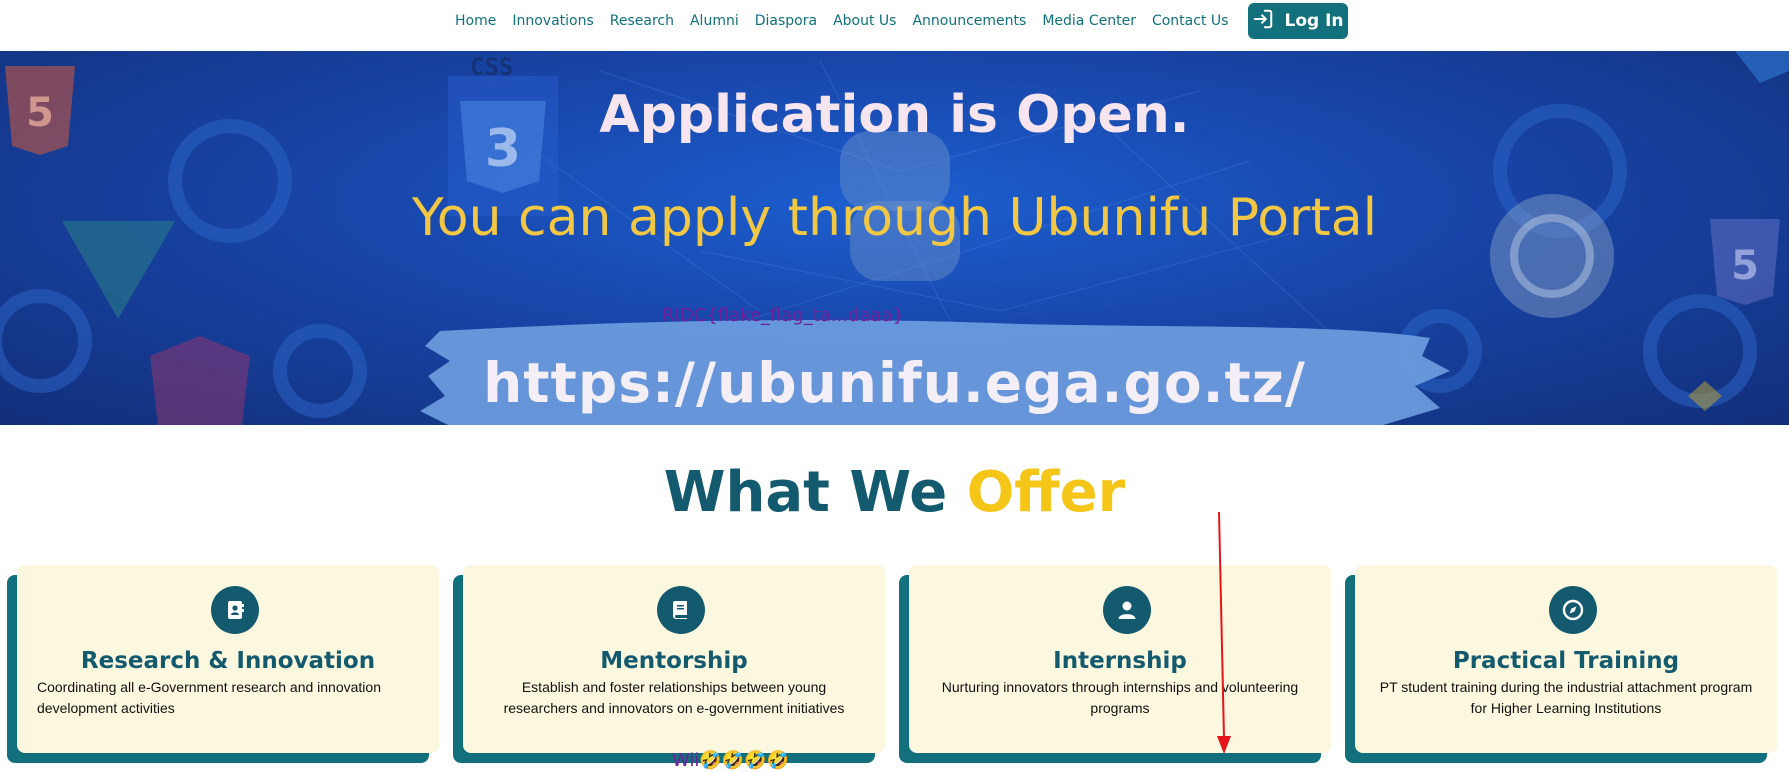 Image resolution: width=1789 pixels, height=772 pixels. Describe the element at coordinates (969, 21) in the screenshot. I see `nav-link-announcements: Announcements` at that location.